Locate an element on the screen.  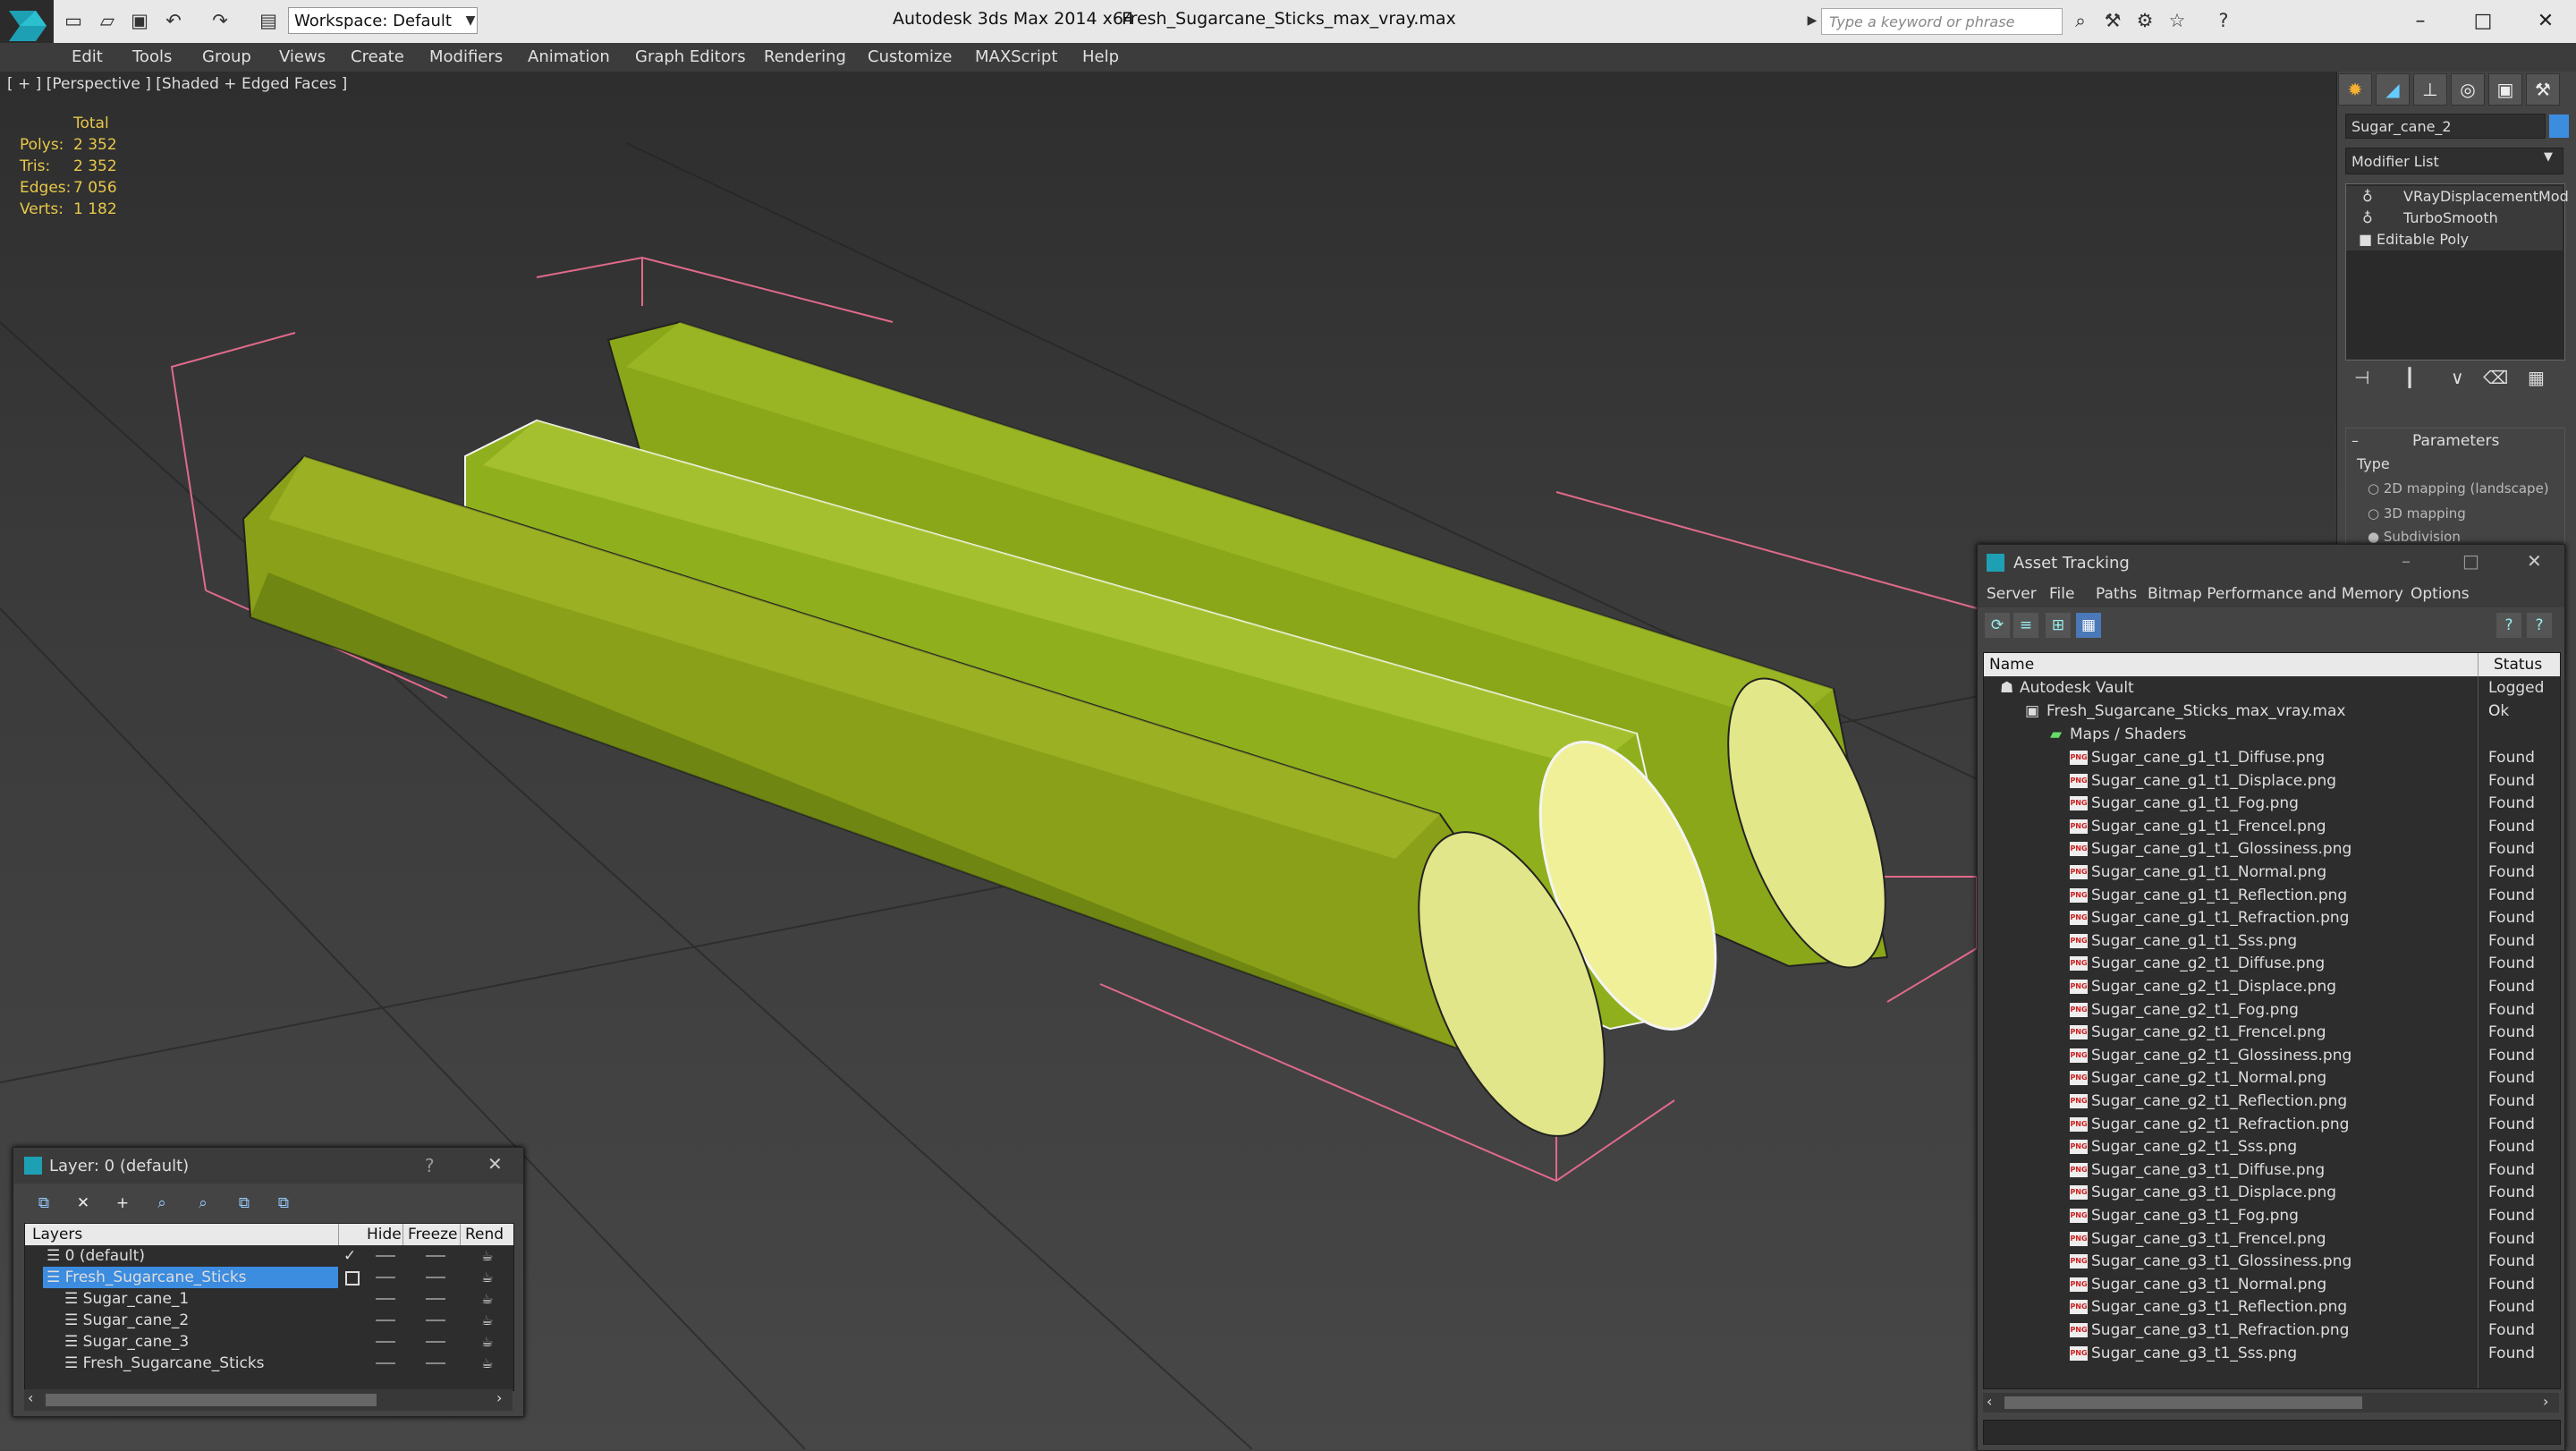
menu-maxscript: MAXScript is located at coordinates (1016, 56).